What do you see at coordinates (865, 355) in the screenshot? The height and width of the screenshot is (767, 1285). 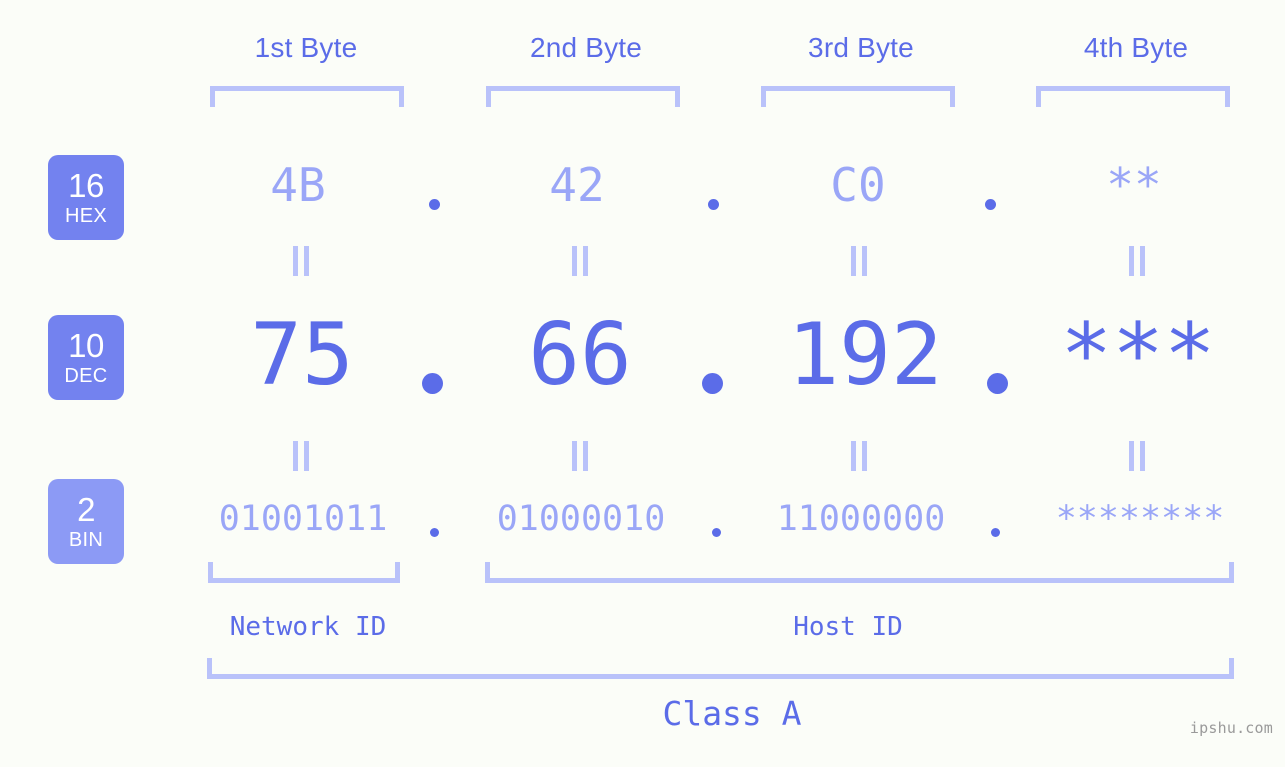 I see `dec-byte-value-3: 192` at bounding box center [865, 355].